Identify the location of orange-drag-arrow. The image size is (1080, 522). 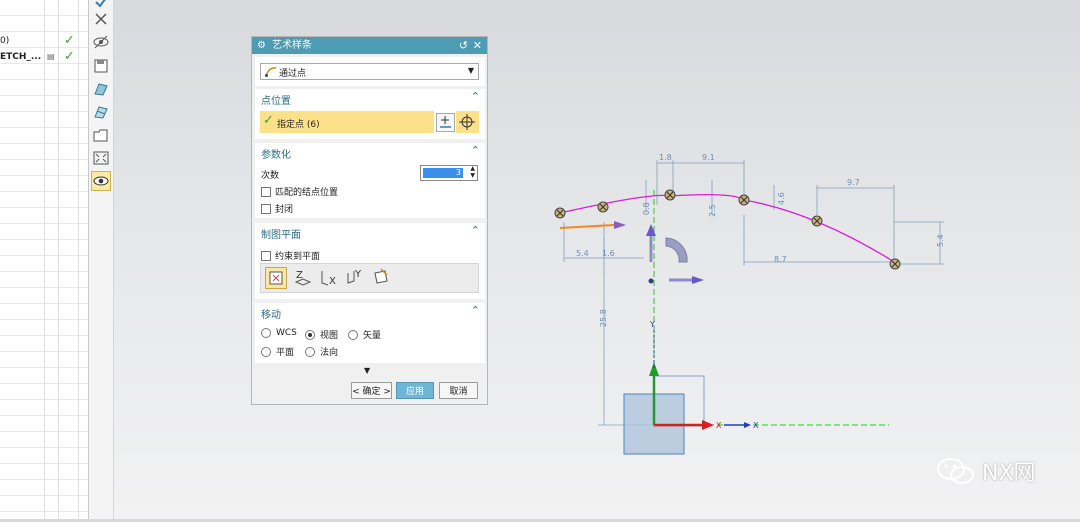
(592, 225).